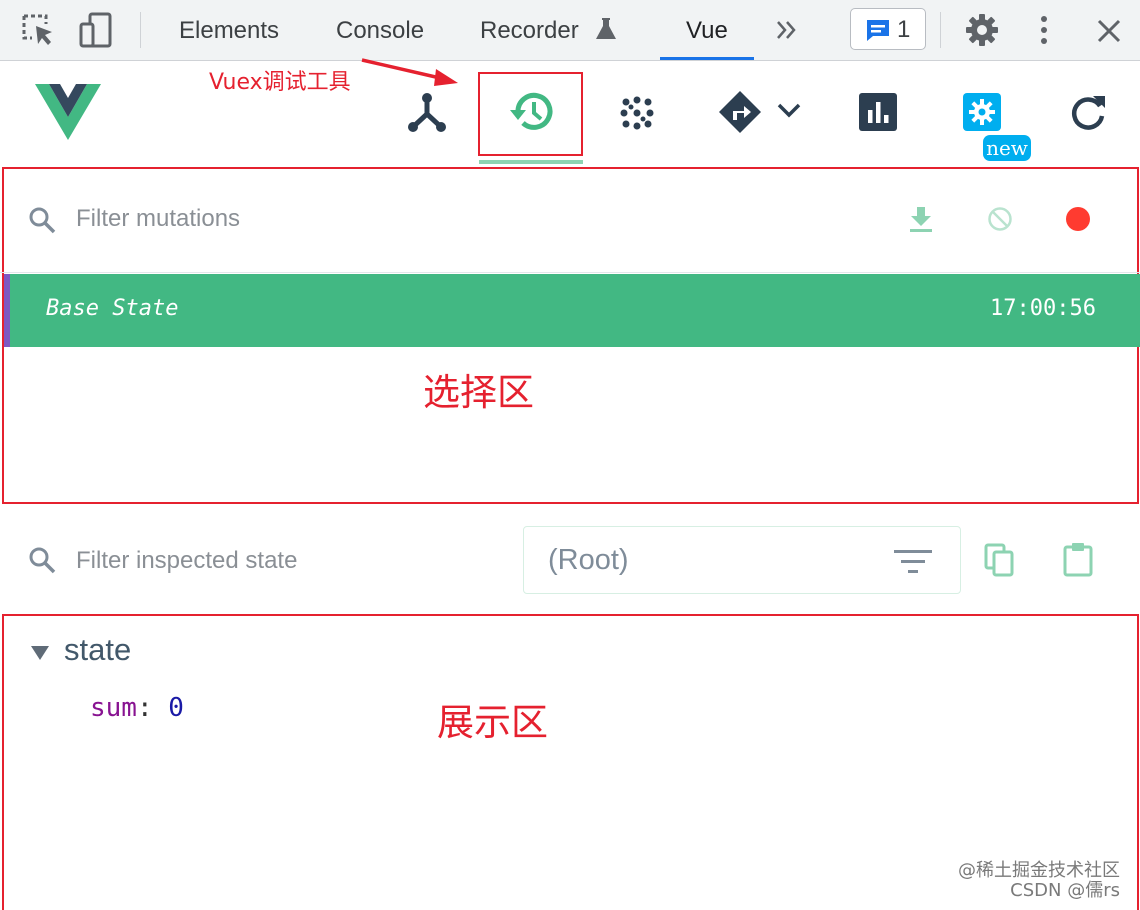 The width and height of the screenshot is (1140, 910). Describe the element at coordinates (742, 560) in the screenshot. I see `root-select: (Root)` at that location.